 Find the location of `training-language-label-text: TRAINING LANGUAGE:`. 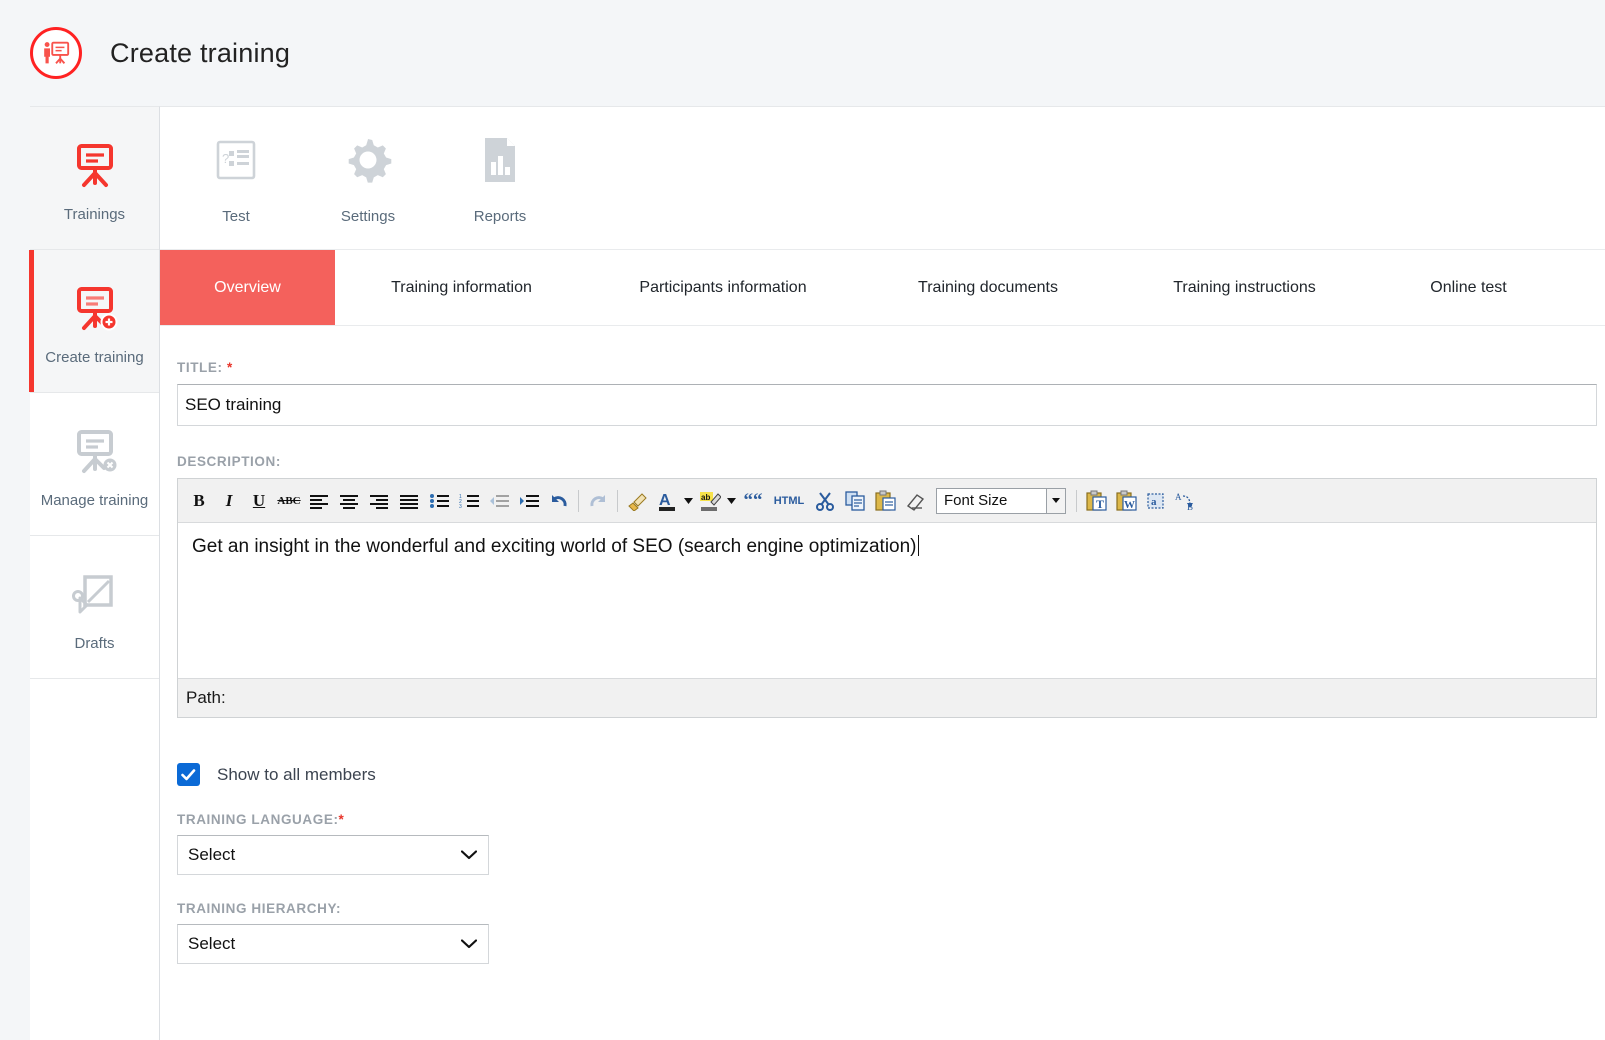

training-language-label-text: TRAINING LANGUAGE: is located at coordinates (258, 819).